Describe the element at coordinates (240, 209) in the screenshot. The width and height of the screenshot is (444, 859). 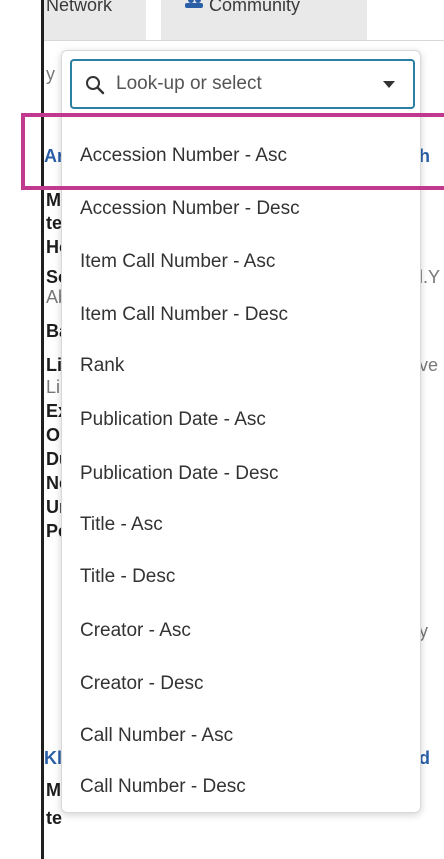
I see `sort-option: Accession Number - Desc` at that location.